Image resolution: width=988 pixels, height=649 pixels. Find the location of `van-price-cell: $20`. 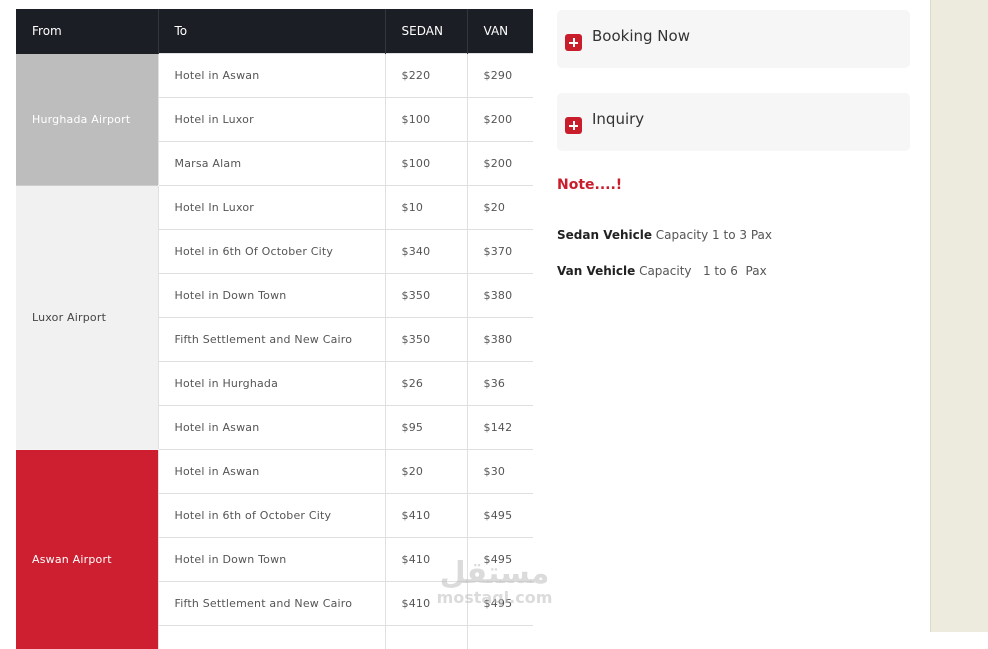

van-price-cell: $20 is located at coordinates (500, 208).